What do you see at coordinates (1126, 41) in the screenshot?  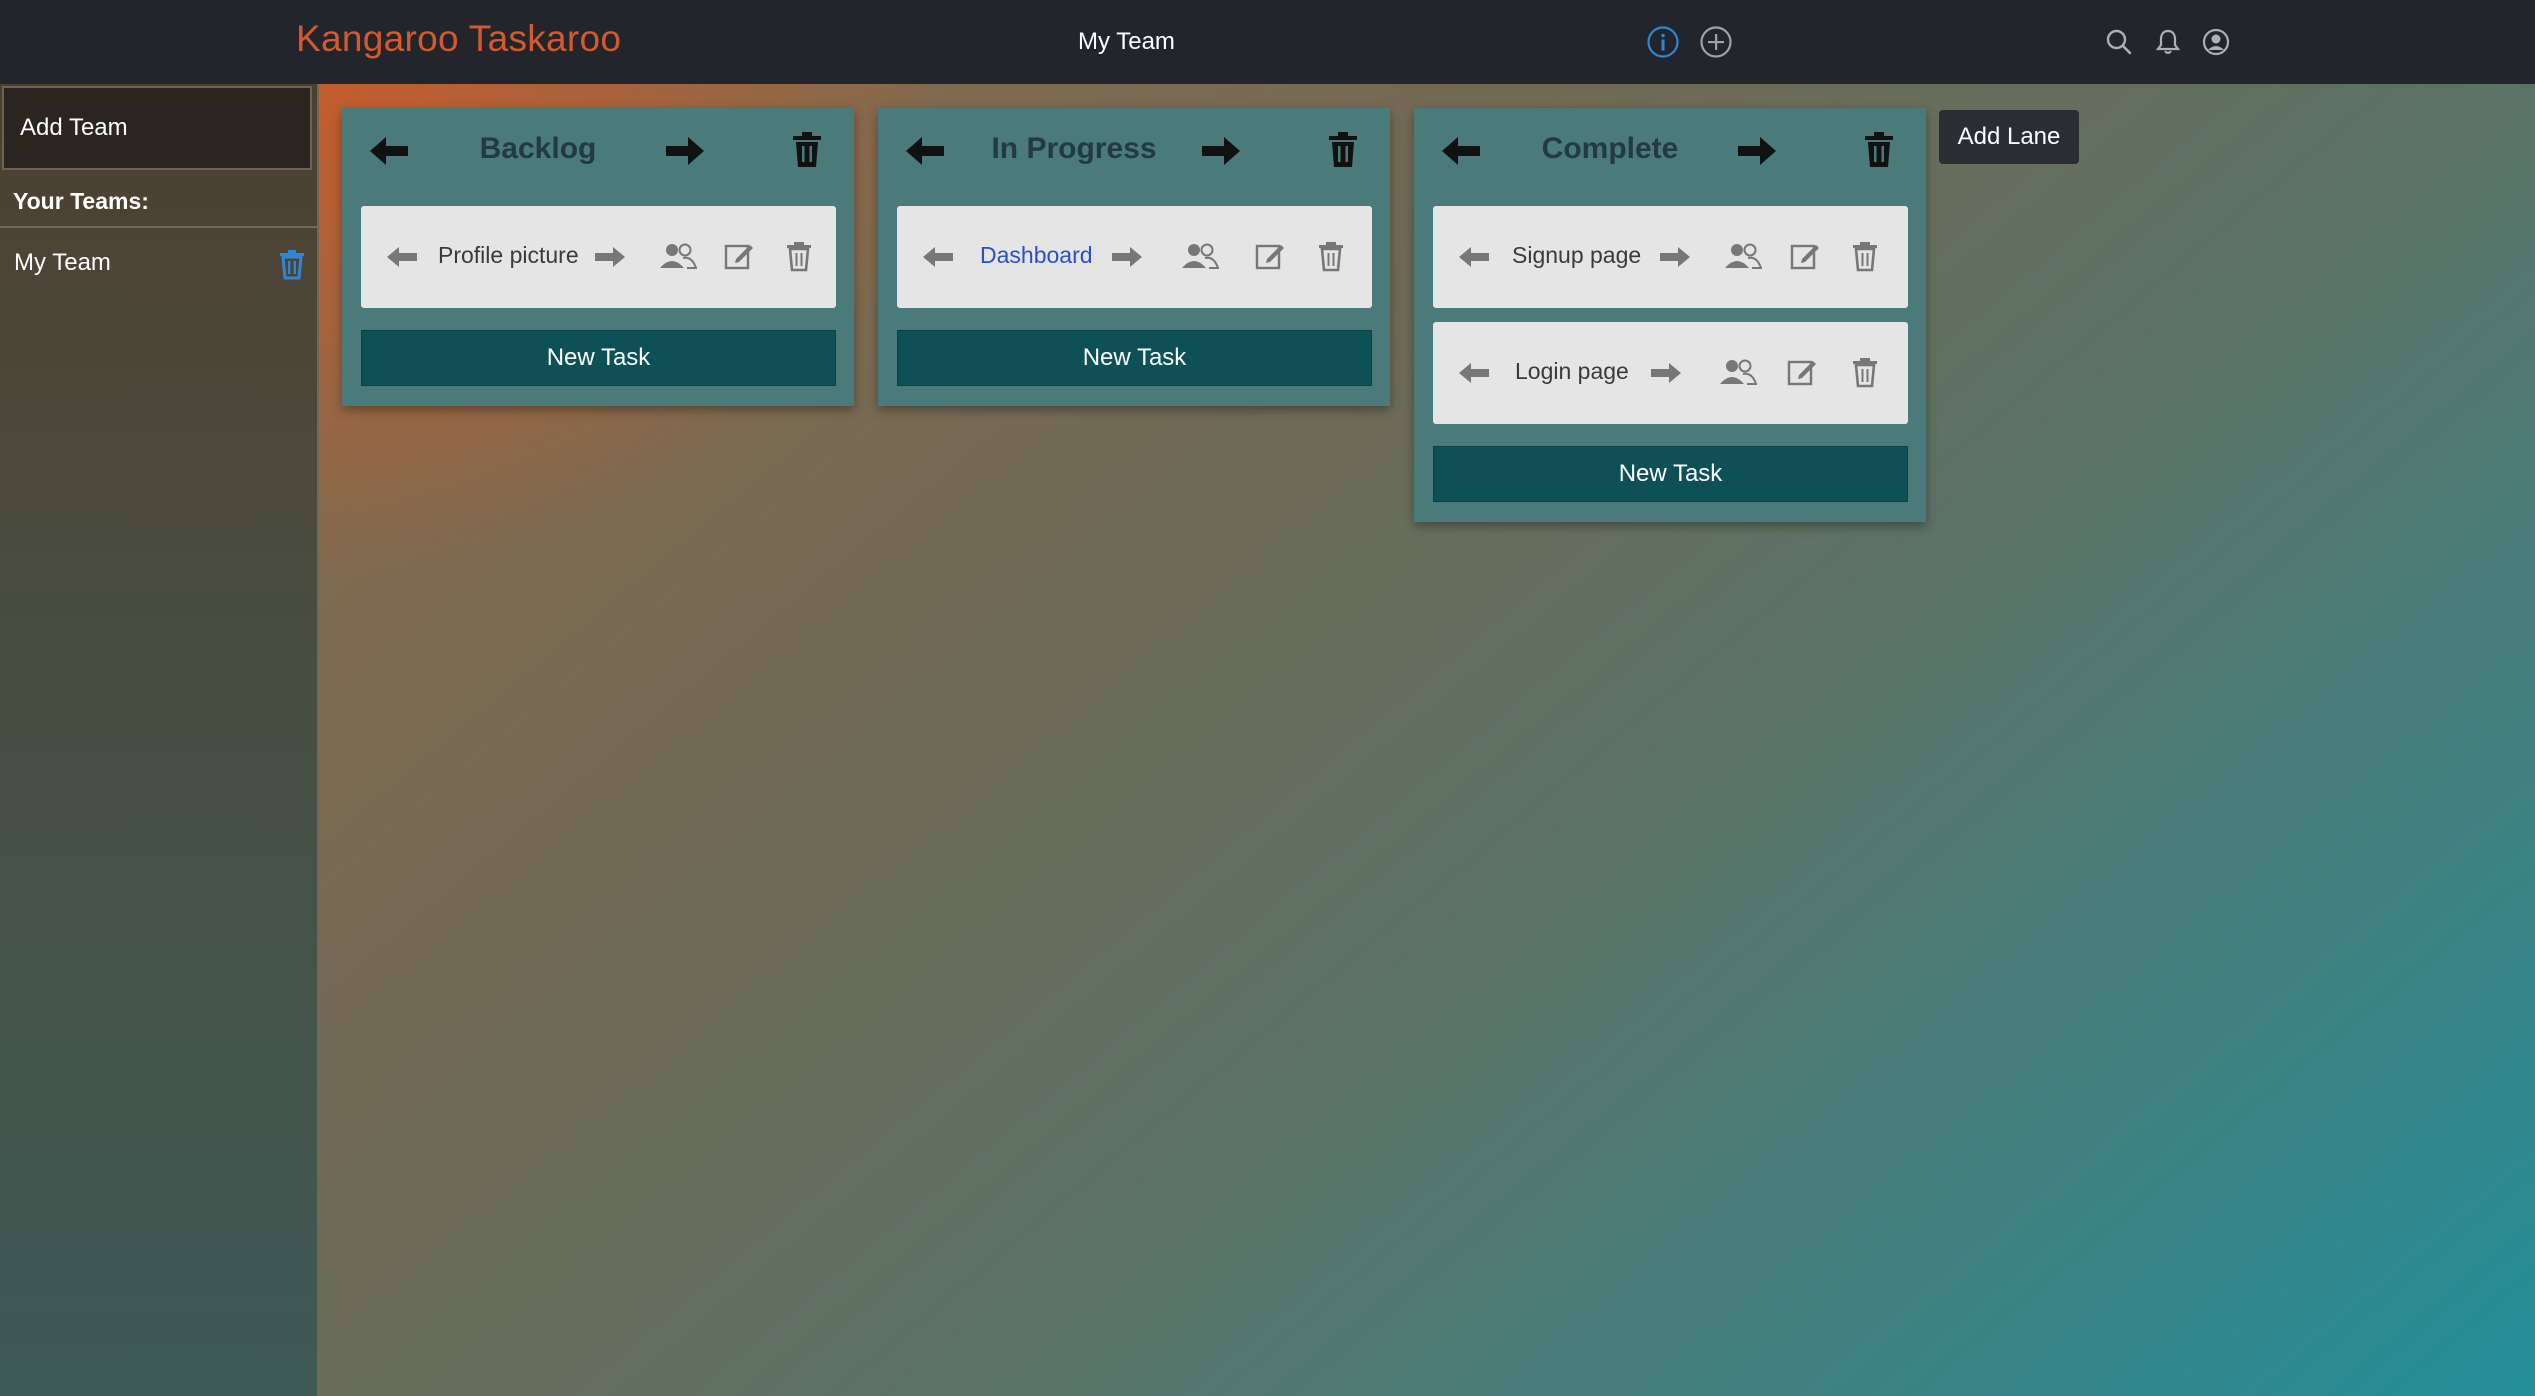 I see `current-team-title: My Team` at bounding box center [1126, 41].